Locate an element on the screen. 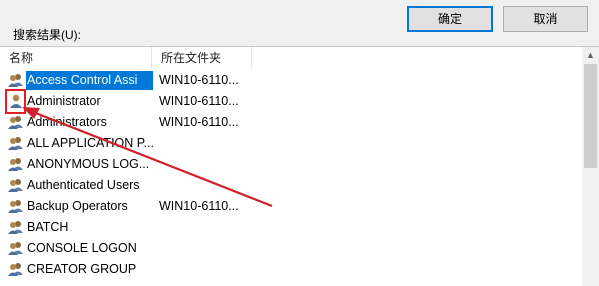 This screenshot has width=599, height=286. ok-button: 确定 is located at coordinates (450, 19).